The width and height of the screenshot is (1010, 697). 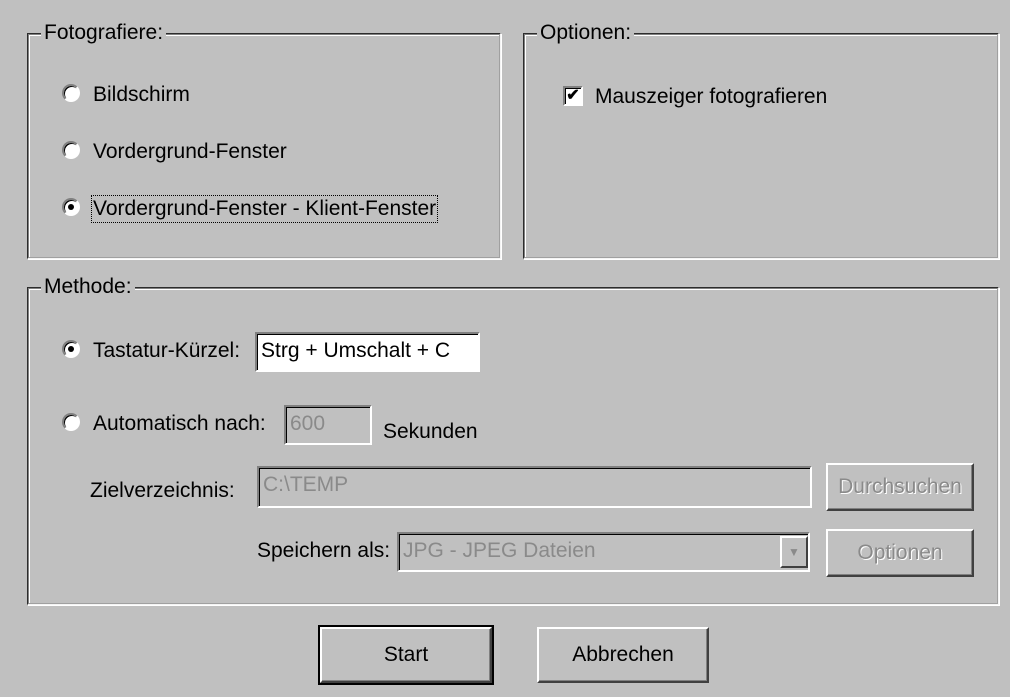 What do you see at coordinates (603, 552) in the screenshot?
I see `save-as-select: JPG - JPEG Dateien ▼` at bounding box center [603, 552].